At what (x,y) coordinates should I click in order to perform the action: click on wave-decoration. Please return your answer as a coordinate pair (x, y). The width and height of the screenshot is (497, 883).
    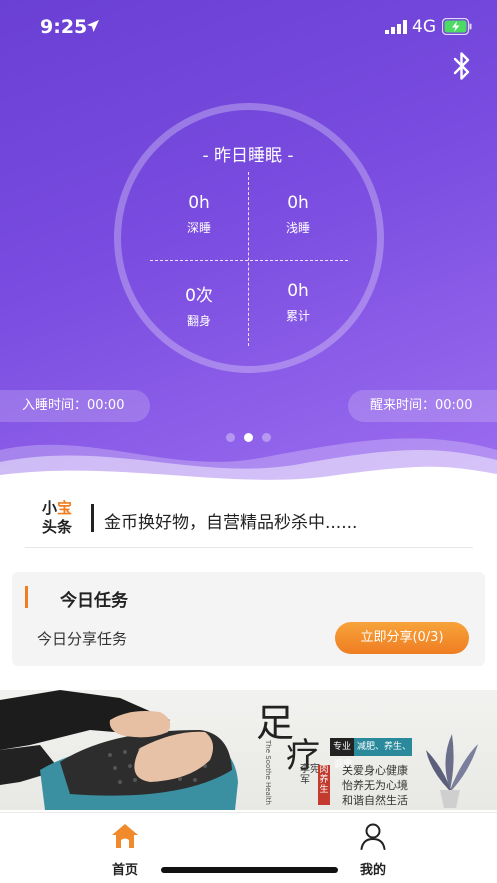
    Looking at the image, I should click on (248, 464).